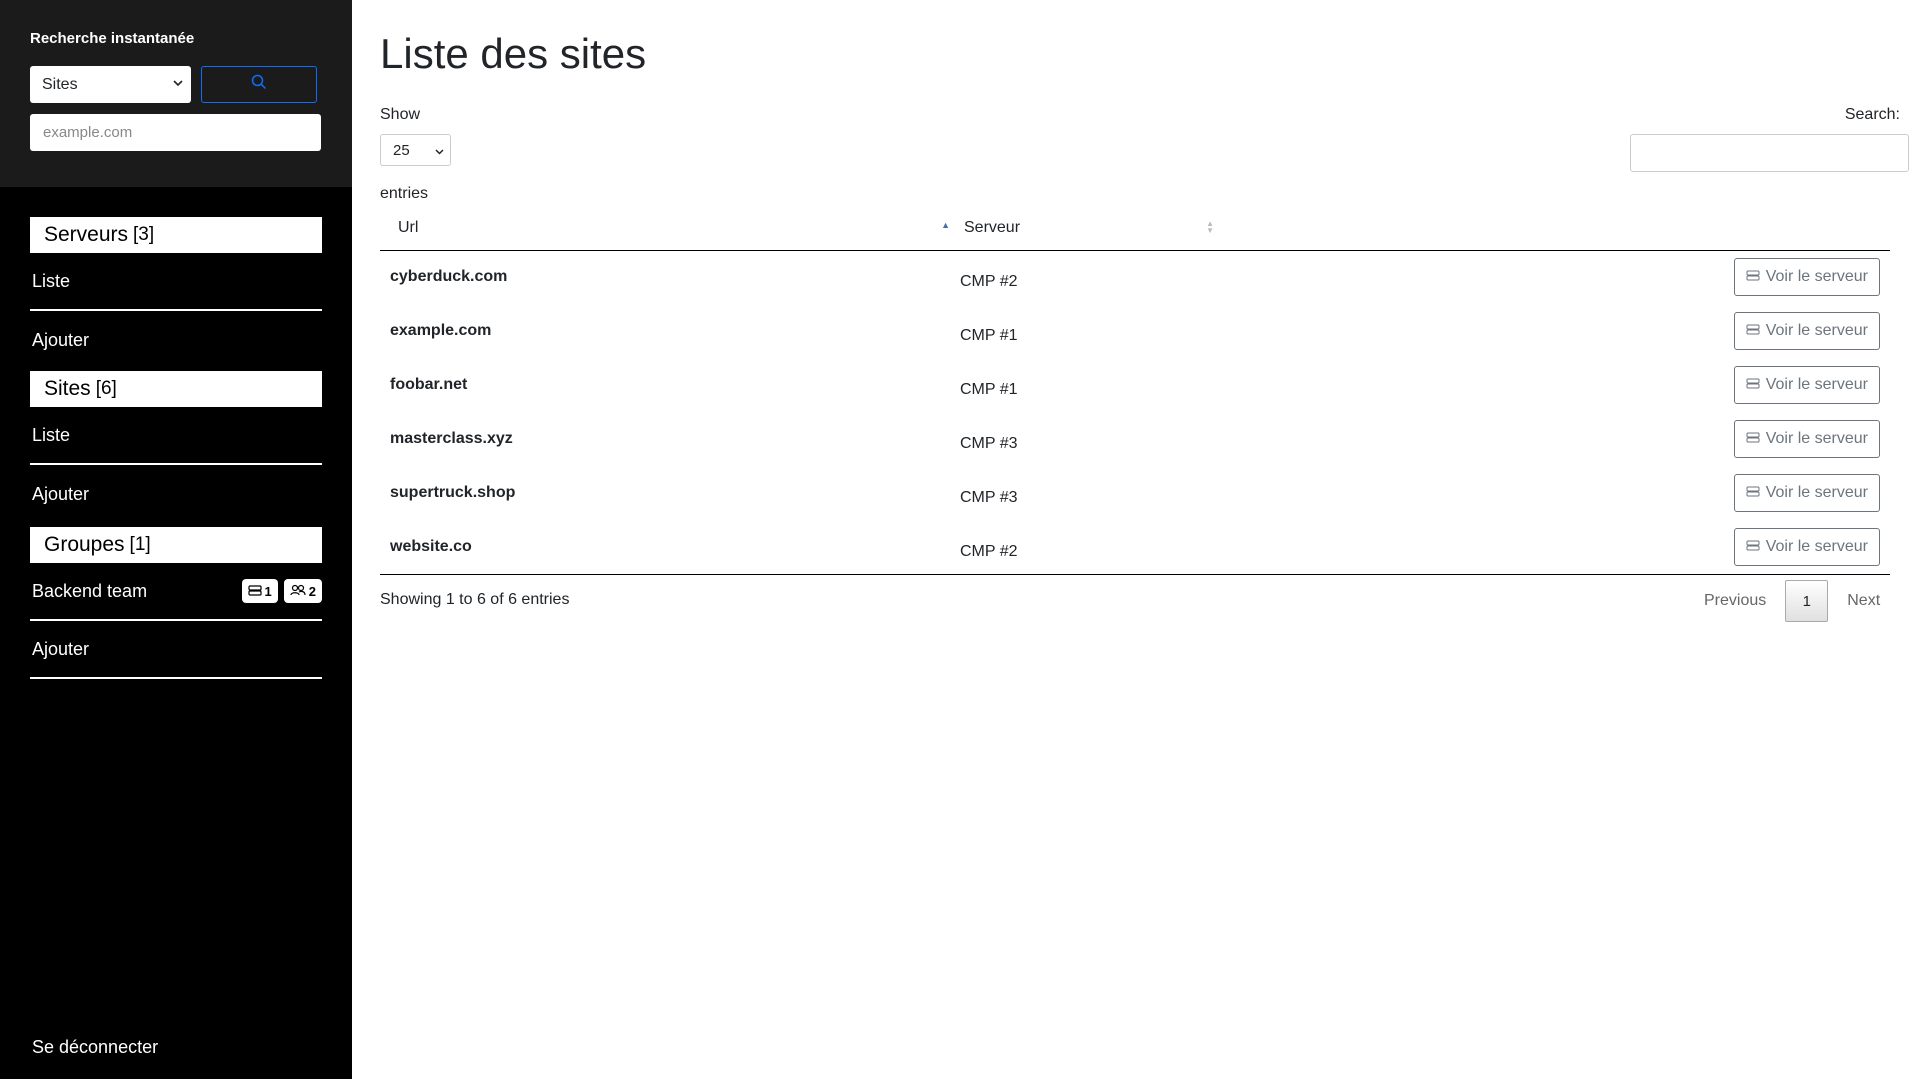 The height and width of the screenshot is (1079, 1919). I want to click on table-row: foobar.net CMP #1 Voir le serveur, so click(1135, 385).